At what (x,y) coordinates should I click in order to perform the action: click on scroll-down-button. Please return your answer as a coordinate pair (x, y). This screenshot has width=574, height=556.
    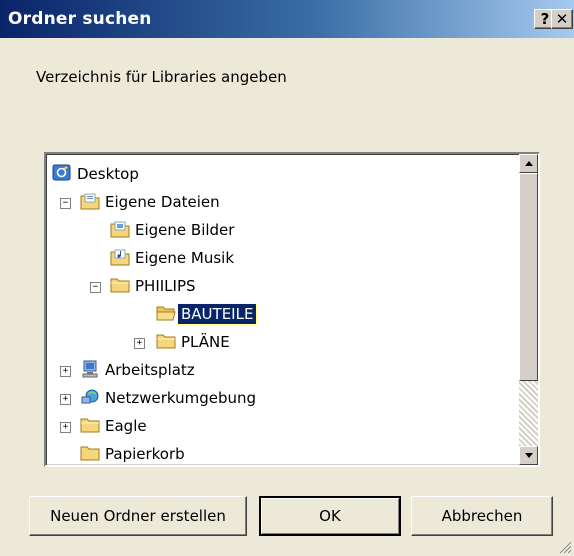
    Looking at the image, I should click on (528, 455).